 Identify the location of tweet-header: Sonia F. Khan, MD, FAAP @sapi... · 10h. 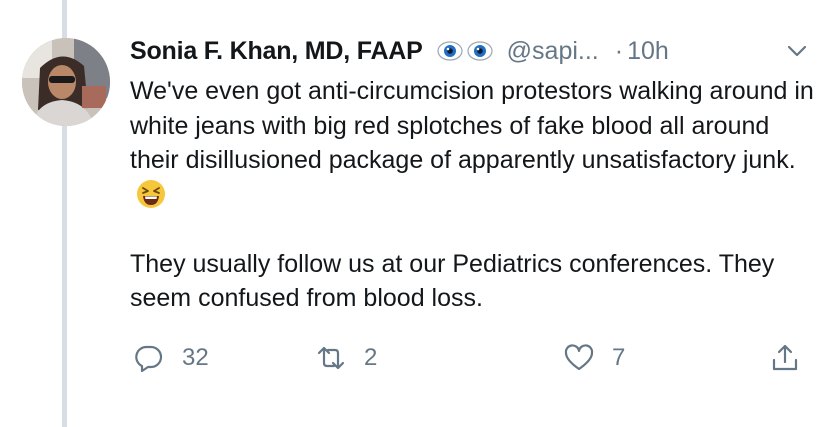
(475, 51).